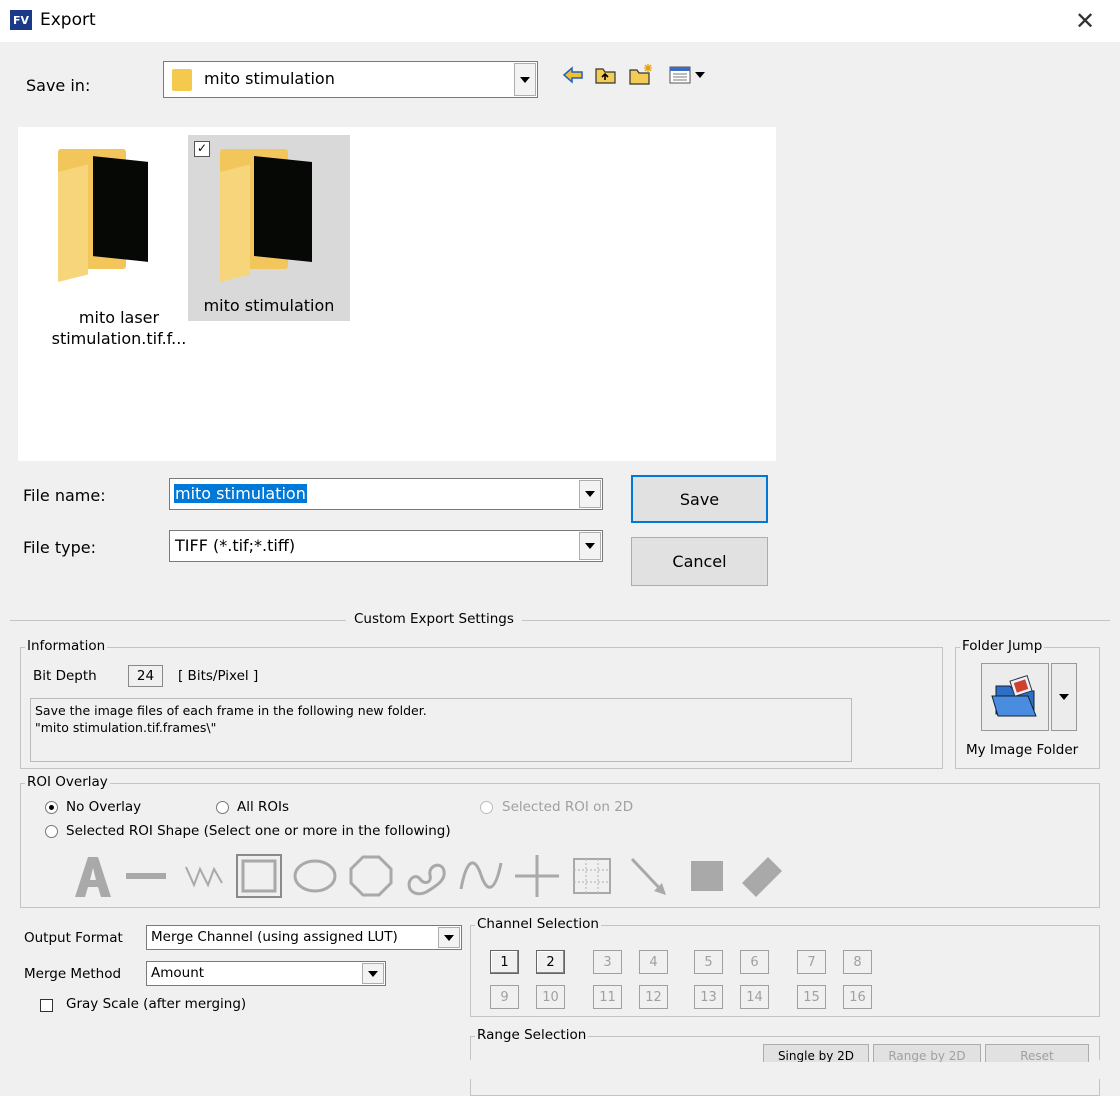 The height and width of the screenshot is (1096, 1120). I want to click on file-type-value: TIFF (*.tif;*.tiff), so click(235, 545).